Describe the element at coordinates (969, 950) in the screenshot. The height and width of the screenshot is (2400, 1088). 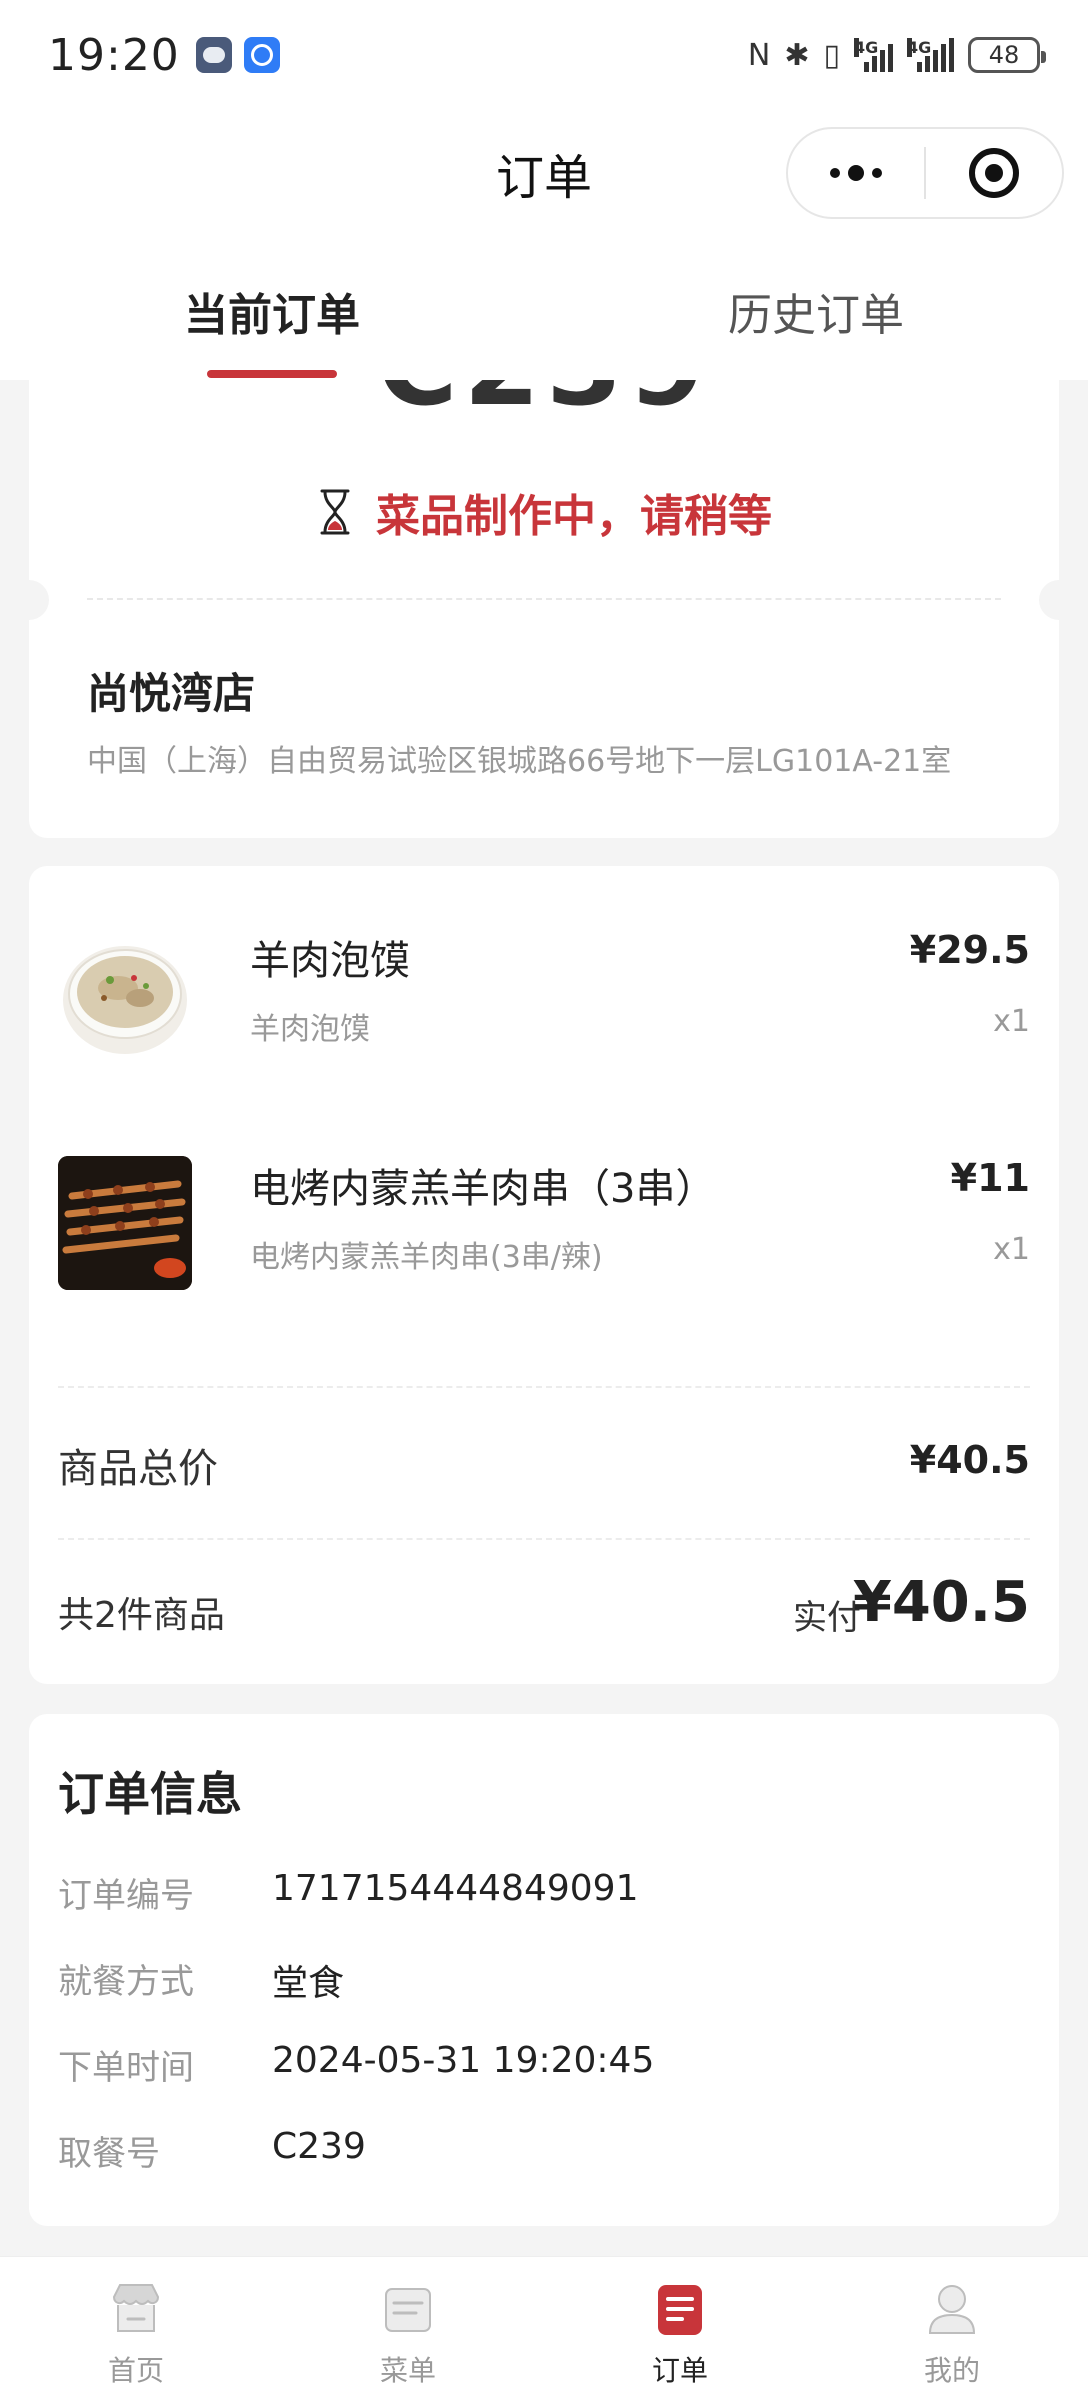
I see `item-price: ¥29.5` at that location.